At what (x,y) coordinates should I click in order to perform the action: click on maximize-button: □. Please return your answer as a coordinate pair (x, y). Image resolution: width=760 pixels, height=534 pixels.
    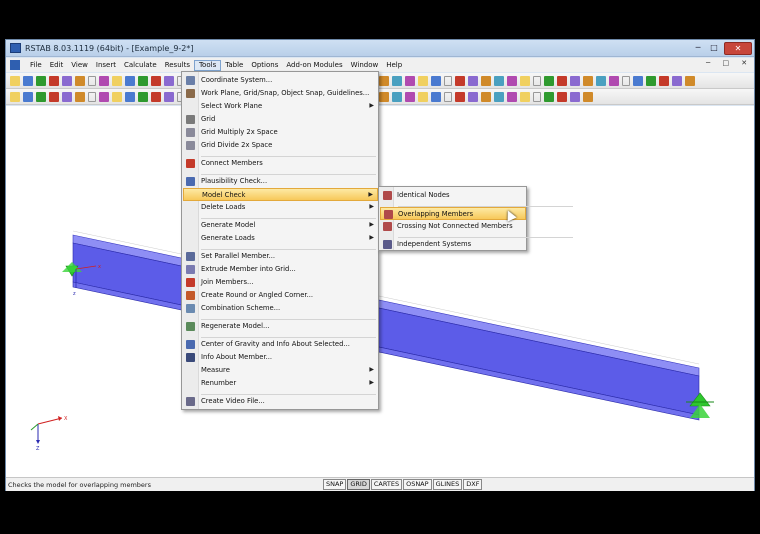
    Looking at the image, I should click on (714, 48).